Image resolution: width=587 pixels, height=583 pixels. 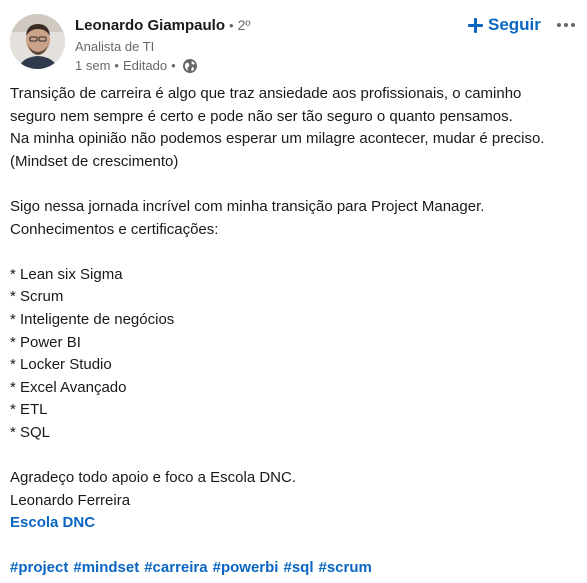 I want to click on hashtag-link: #project, so click(x=39, y=568).